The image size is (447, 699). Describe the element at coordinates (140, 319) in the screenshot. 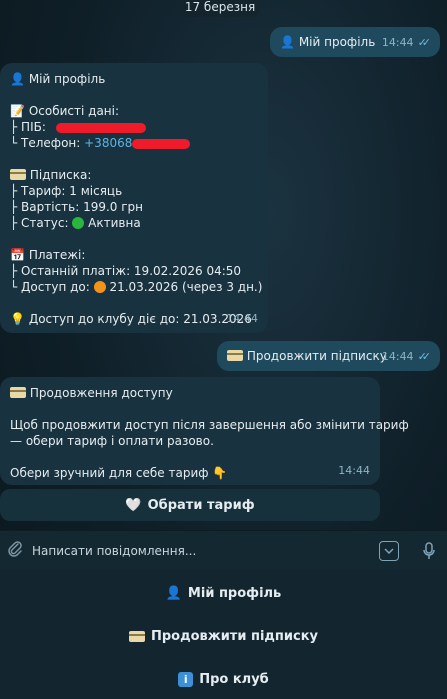

I see `club-access-text: Доступ до клубу діє до: 21.03.2026` at that location.